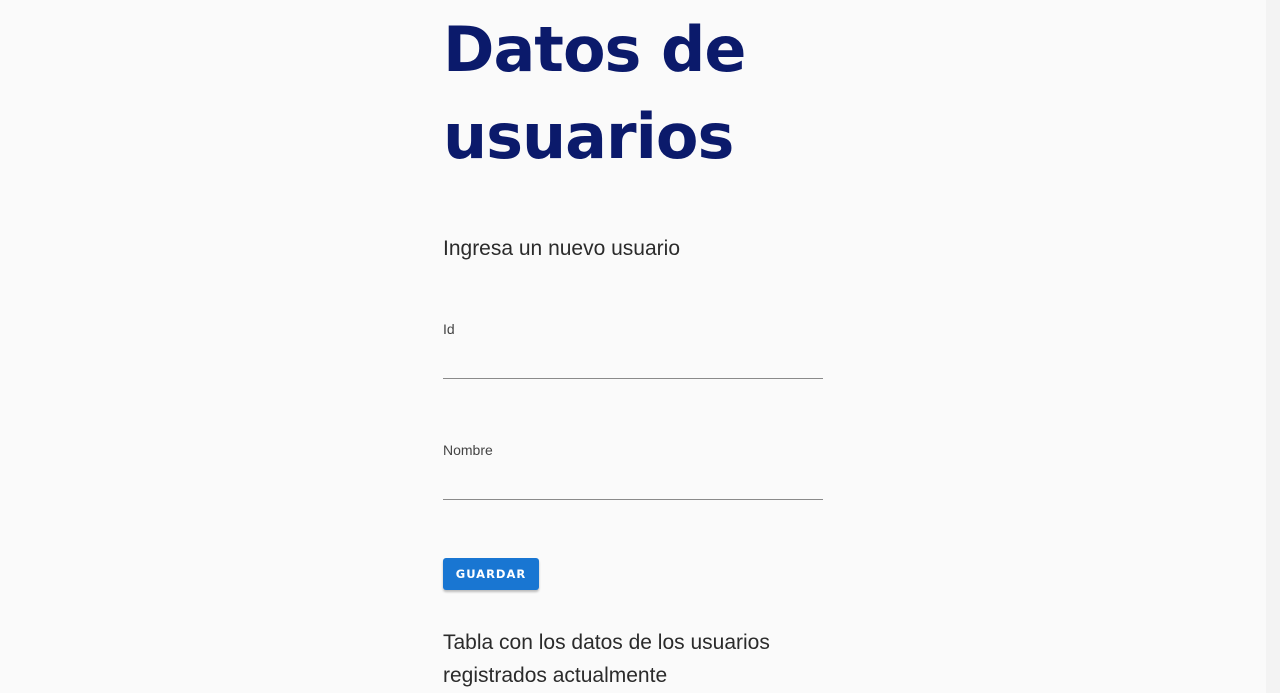  What do you see at coordinates (491, 574) in the screenshot?
I see `save-button: GUARDAR` at bounding box center [491, 574].